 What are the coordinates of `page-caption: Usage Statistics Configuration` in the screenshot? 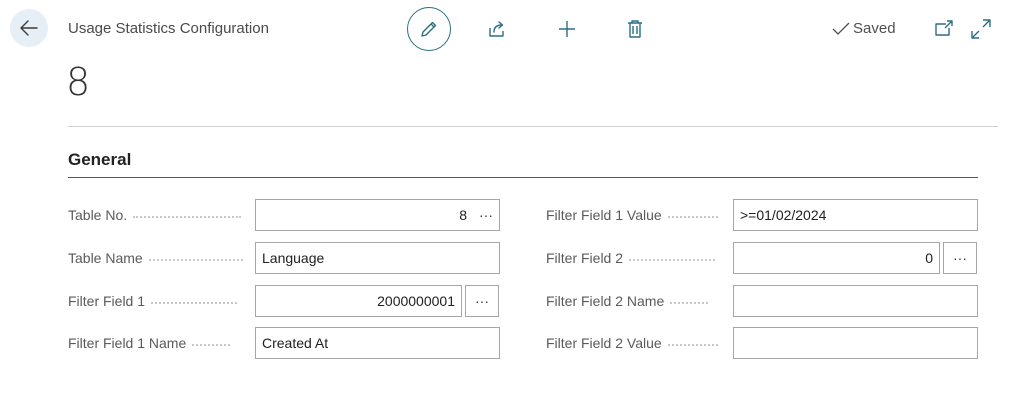 It's located at (168, 28).